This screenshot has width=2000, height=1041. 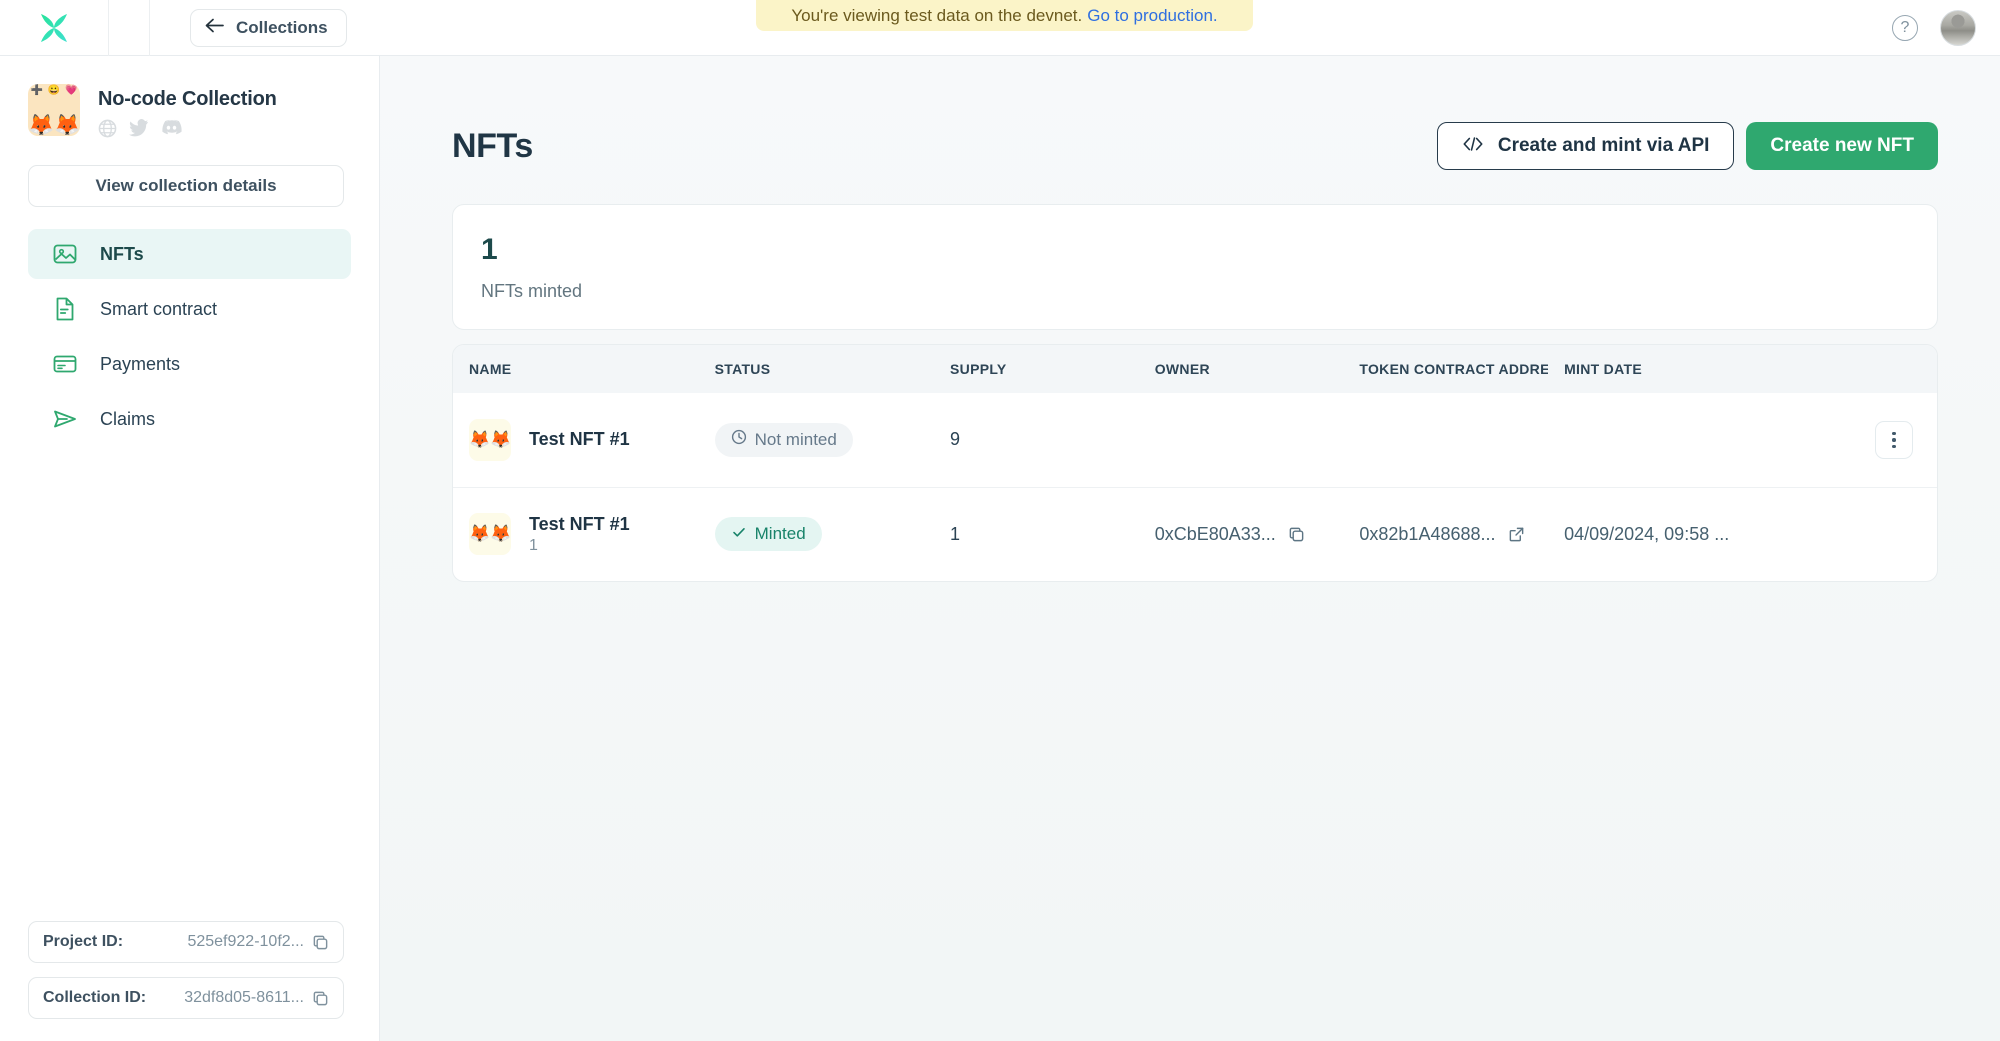 I want to click on image-icon, so click(x=65, y=254).